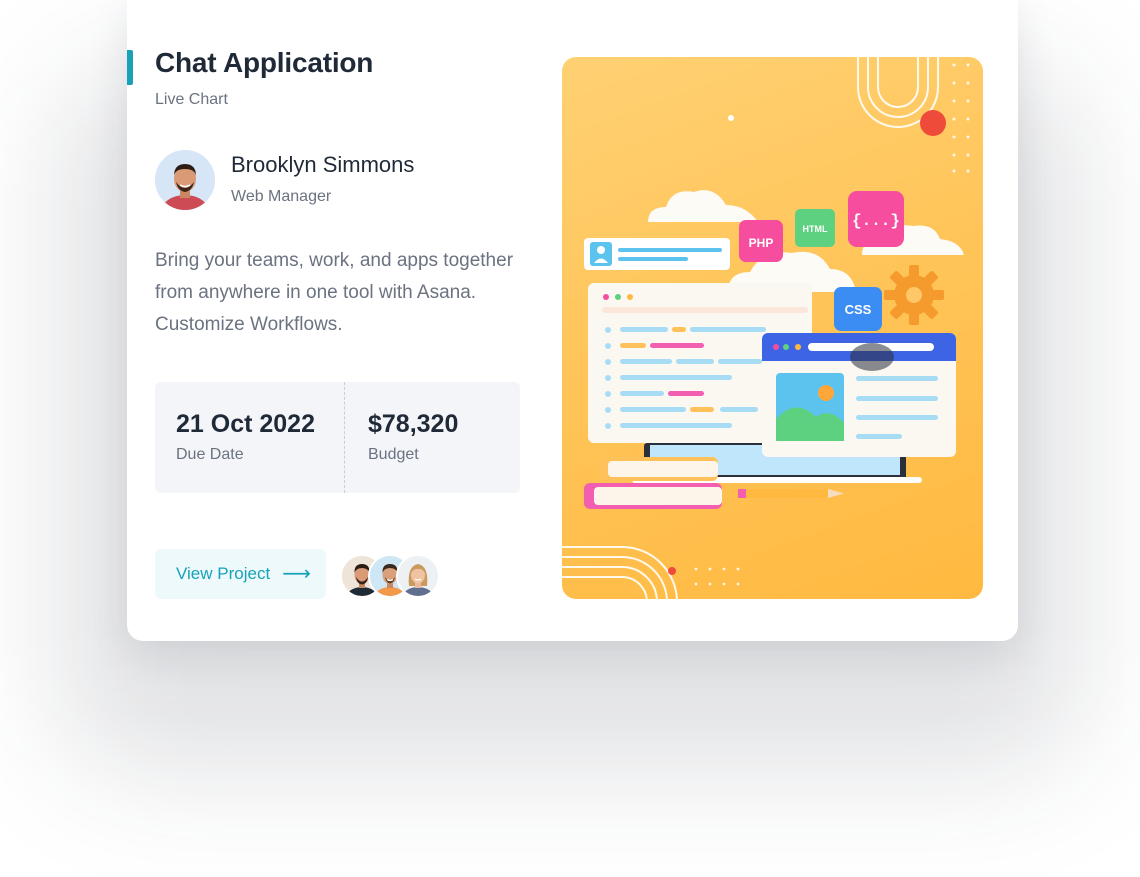 The image size is (1140, 877). I want to click on view-project-label: View Project, so click(223, 573).